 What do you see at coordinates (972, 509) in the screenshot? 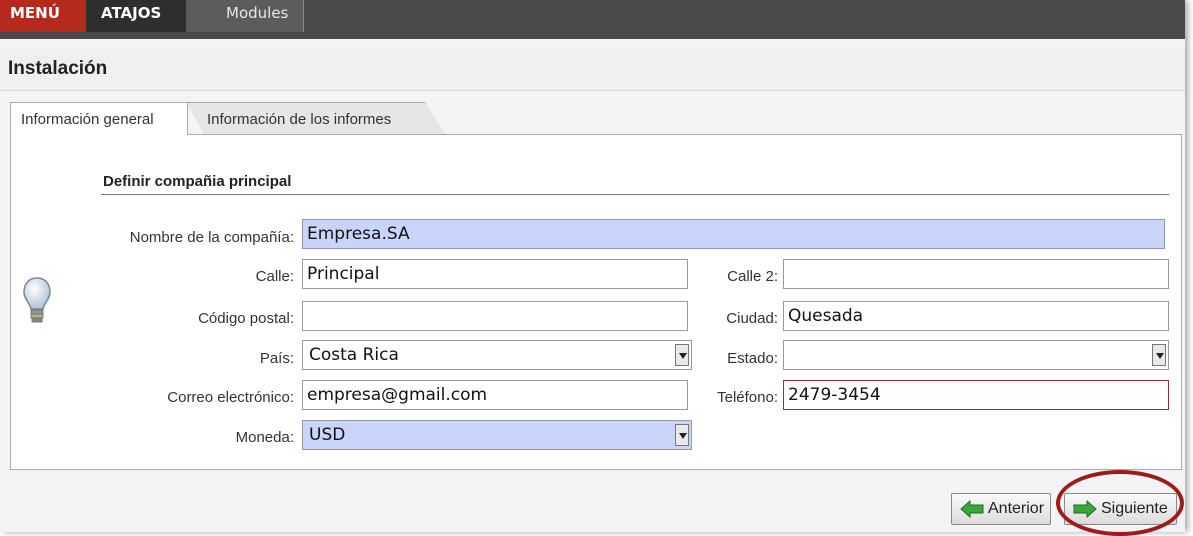
I see `arrow-left-icon` at bounding box center [972, 509].